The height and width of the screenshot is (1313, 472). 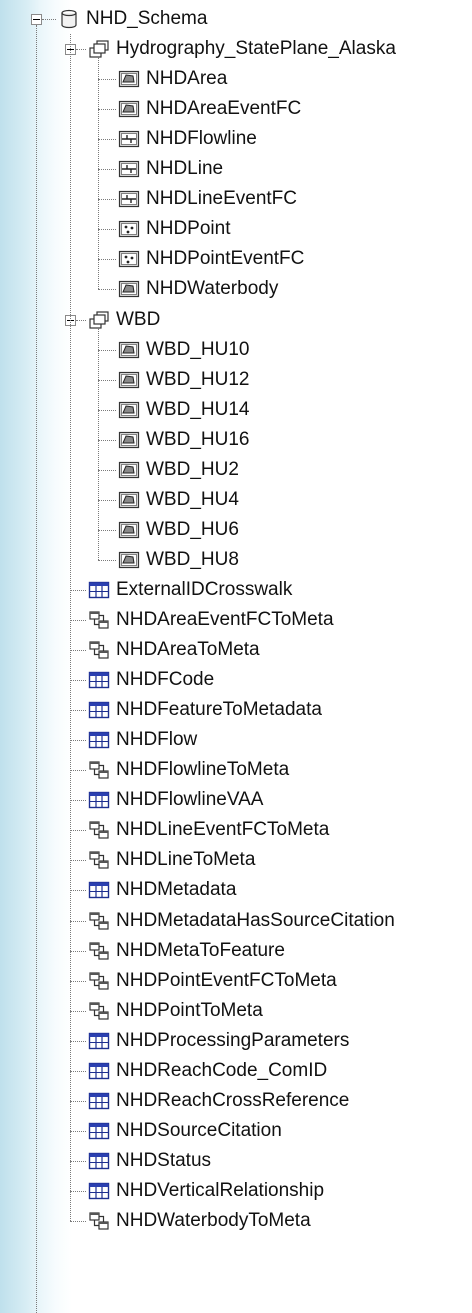 I want to click on tree-node-label: NHDMetadata, so click(x=176, y=890).